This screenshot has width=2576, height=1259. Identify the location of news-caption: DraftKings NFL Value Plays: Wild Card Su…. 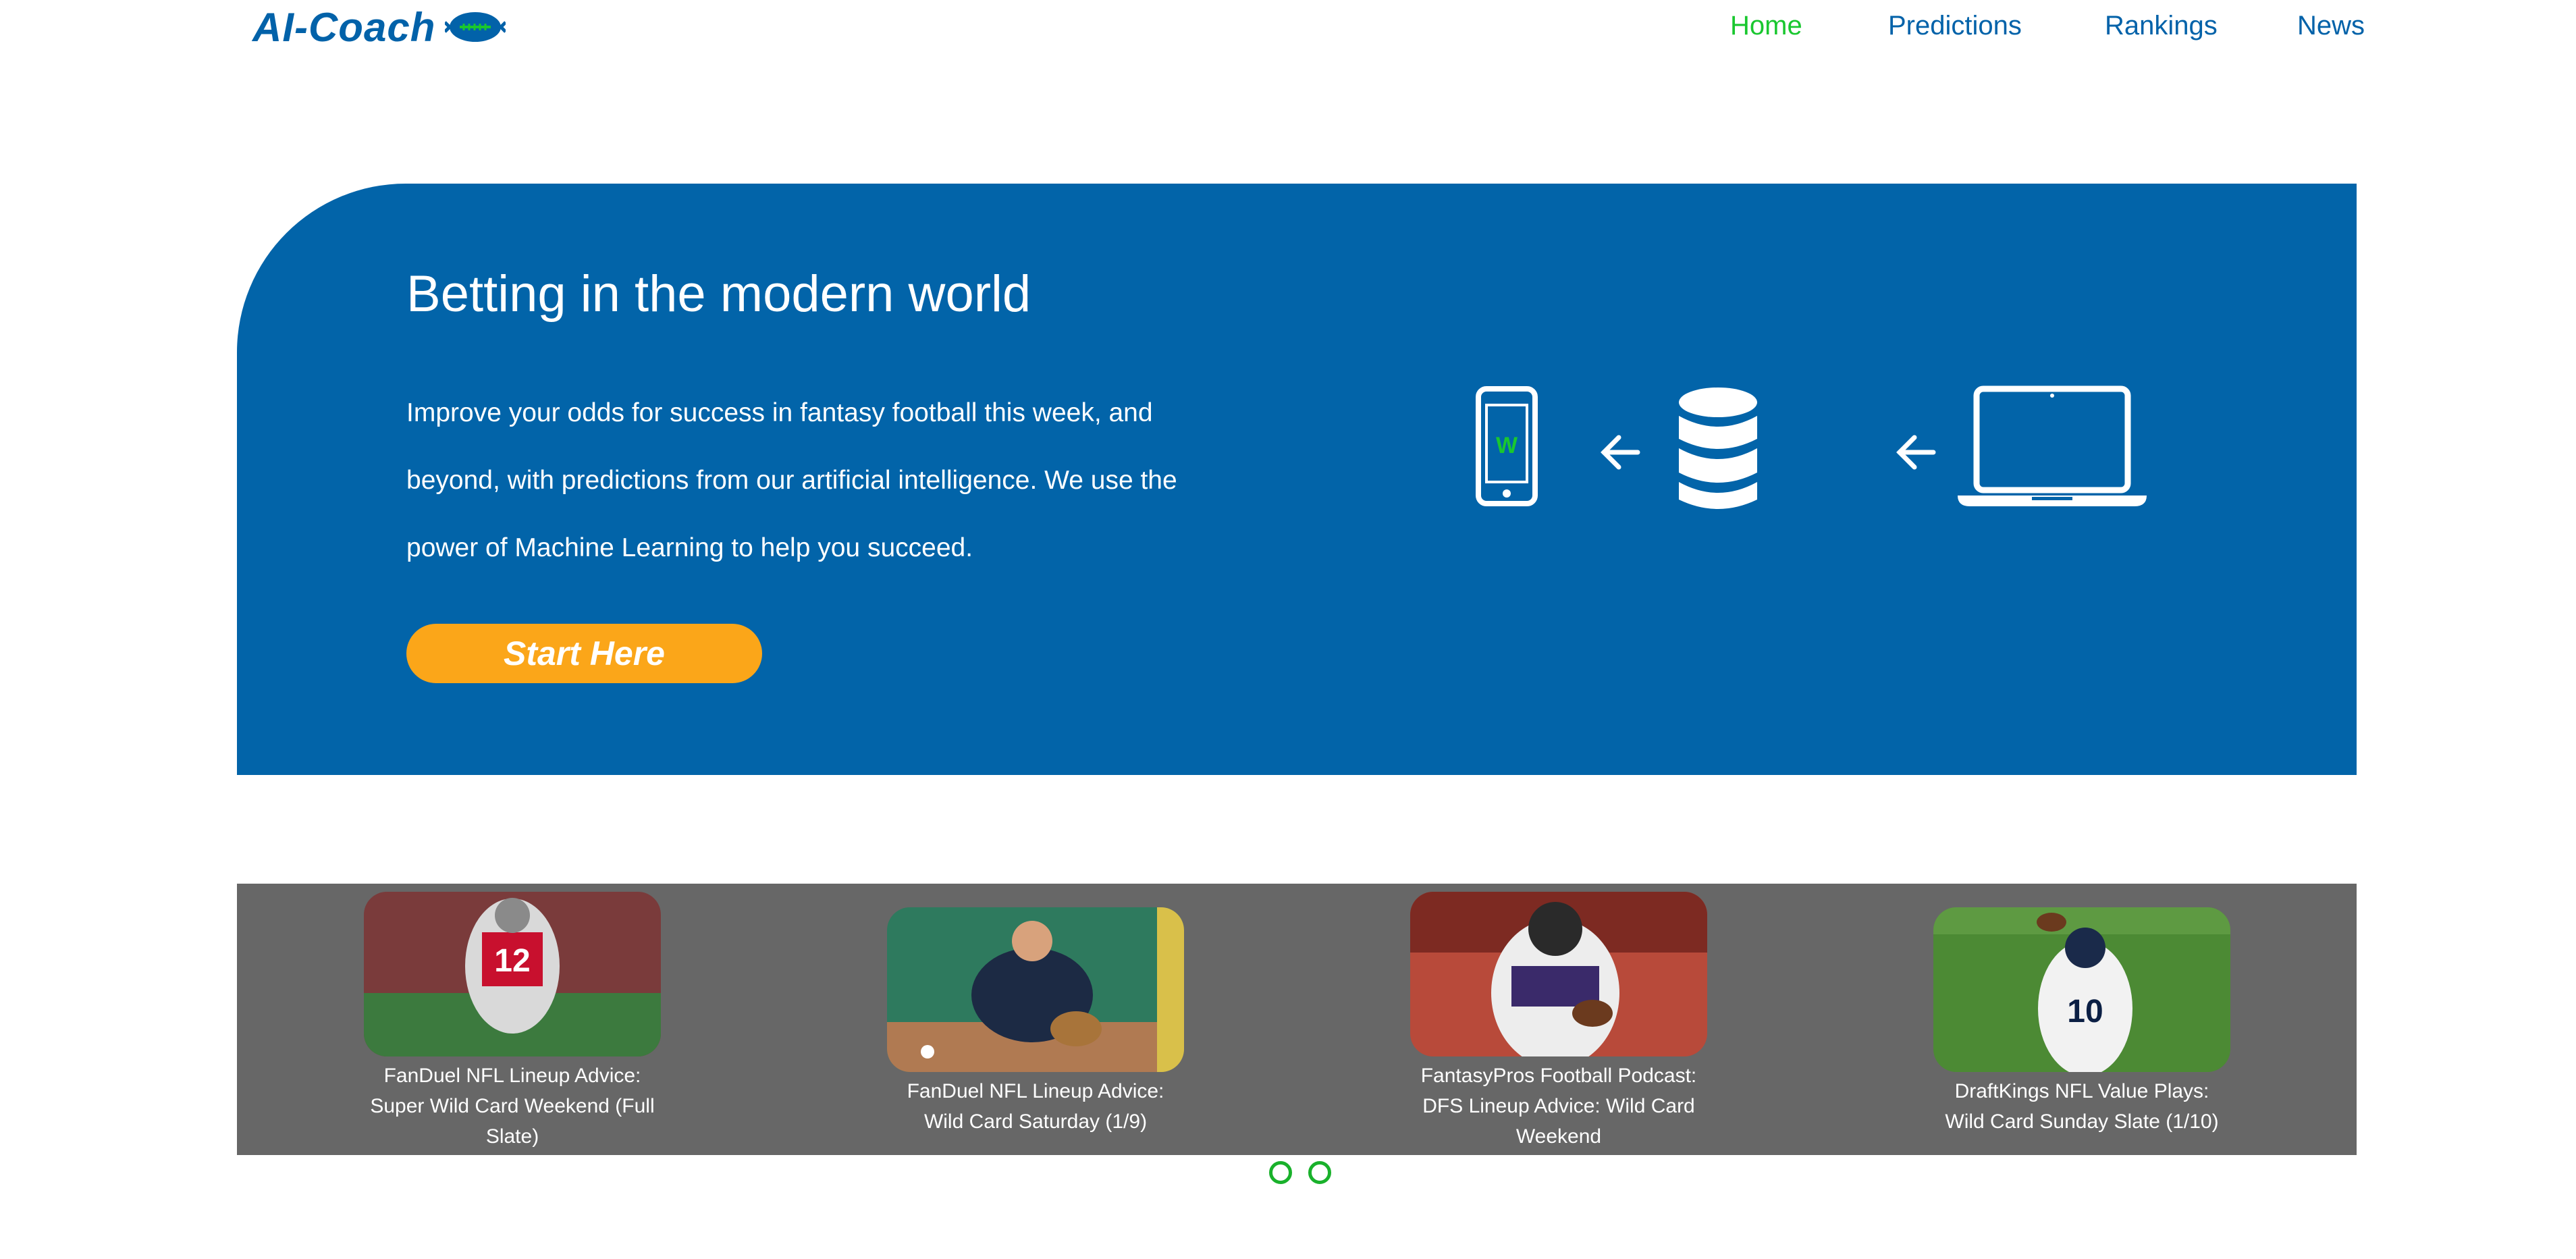
(2082, 1106).